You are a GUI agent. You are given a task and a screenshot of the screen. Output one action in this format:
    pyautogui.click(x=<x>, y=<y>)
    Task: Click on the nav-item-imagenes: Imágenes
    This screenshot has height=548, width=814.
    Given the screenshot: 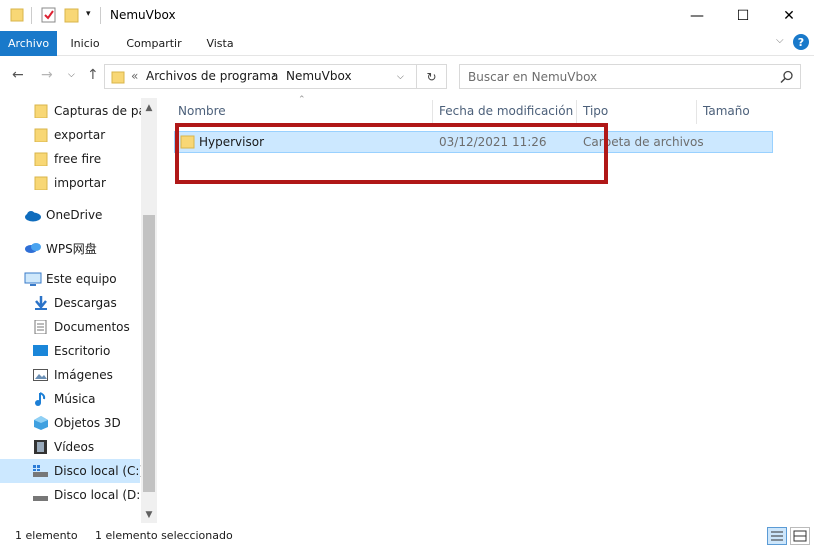 What is the action you would take?
    pyautogui.click(x=70, y=375)
    